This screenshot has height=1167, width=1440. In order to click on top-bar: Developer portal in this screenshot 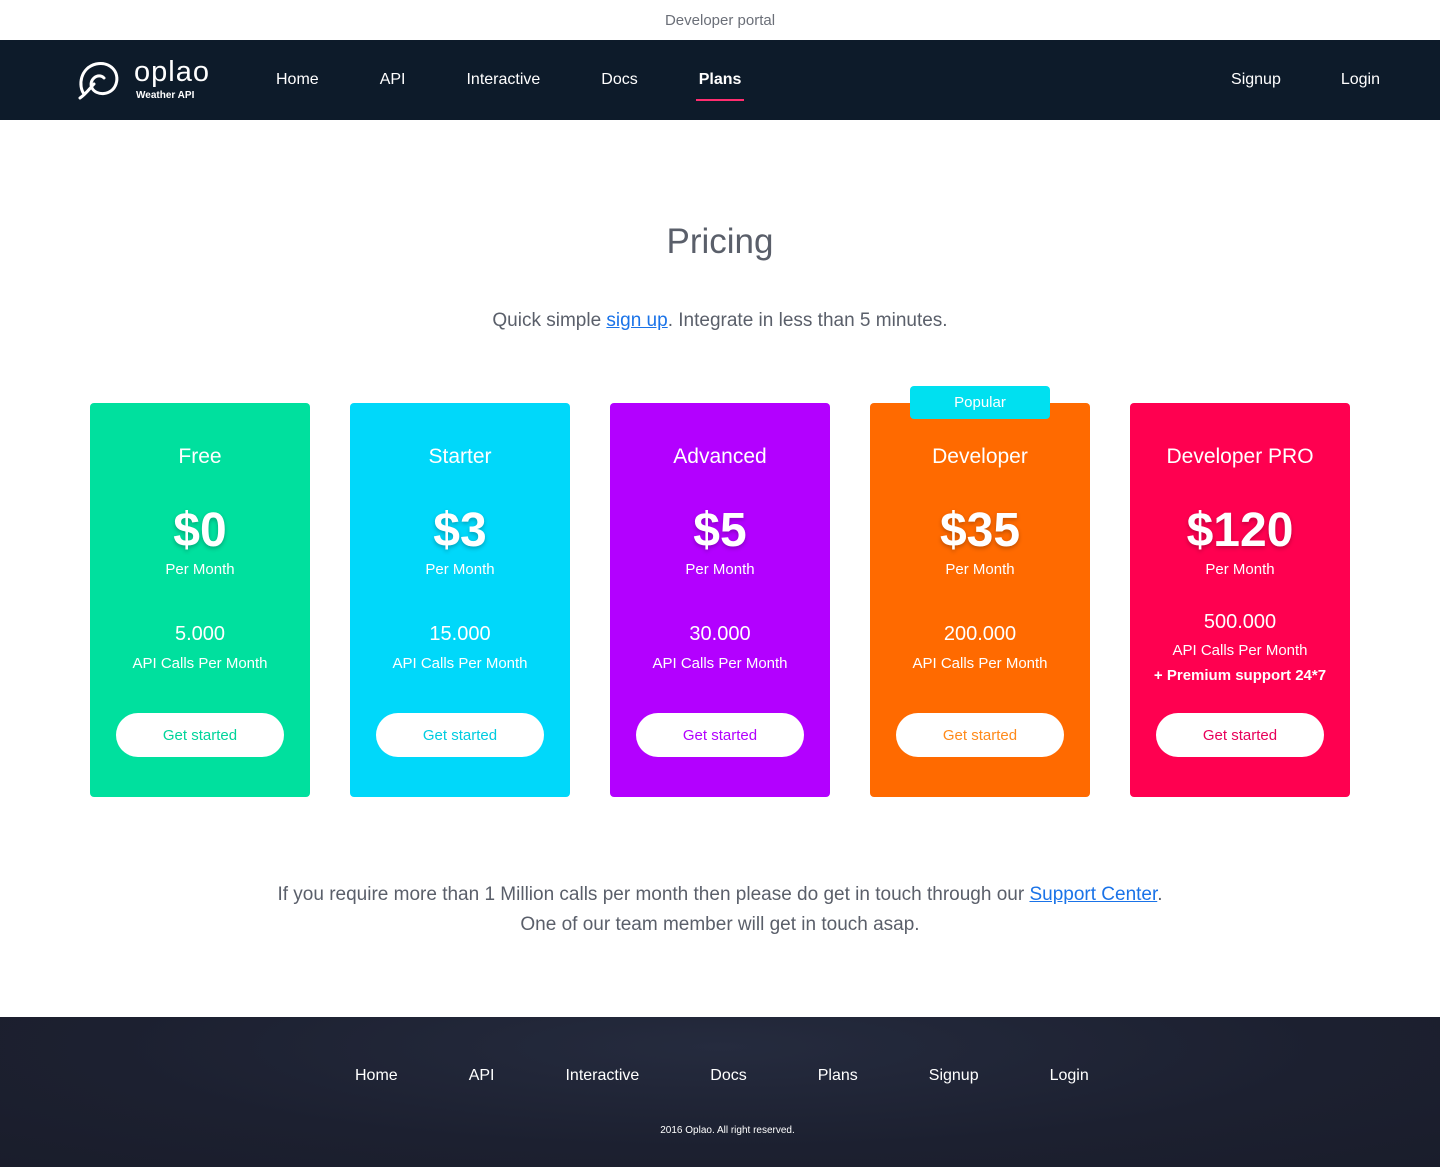, I will do `click(720, 20)`.